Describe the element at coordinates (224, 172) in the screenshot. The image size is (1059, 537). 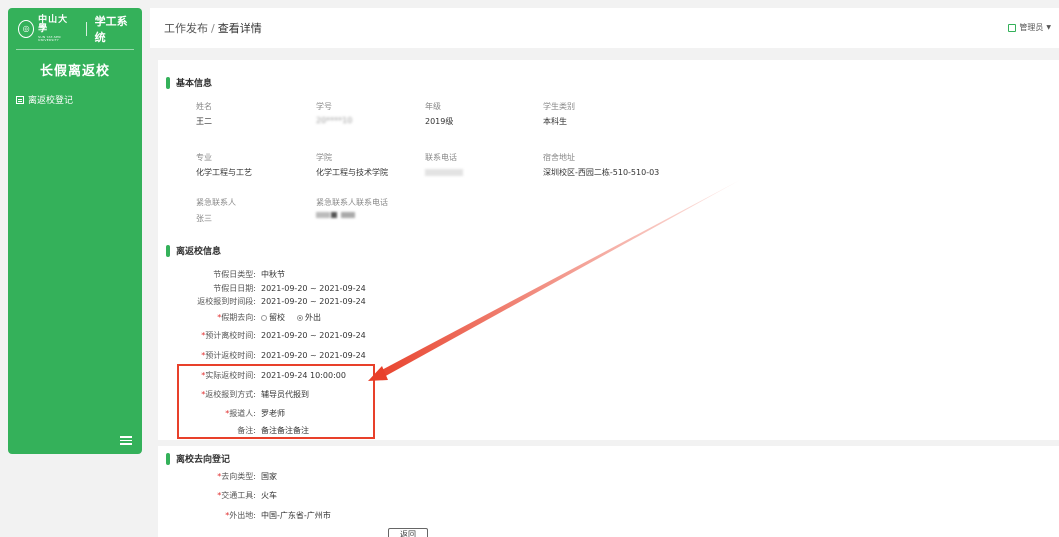
I see `major-value: 化学工程与工艺` at that location.